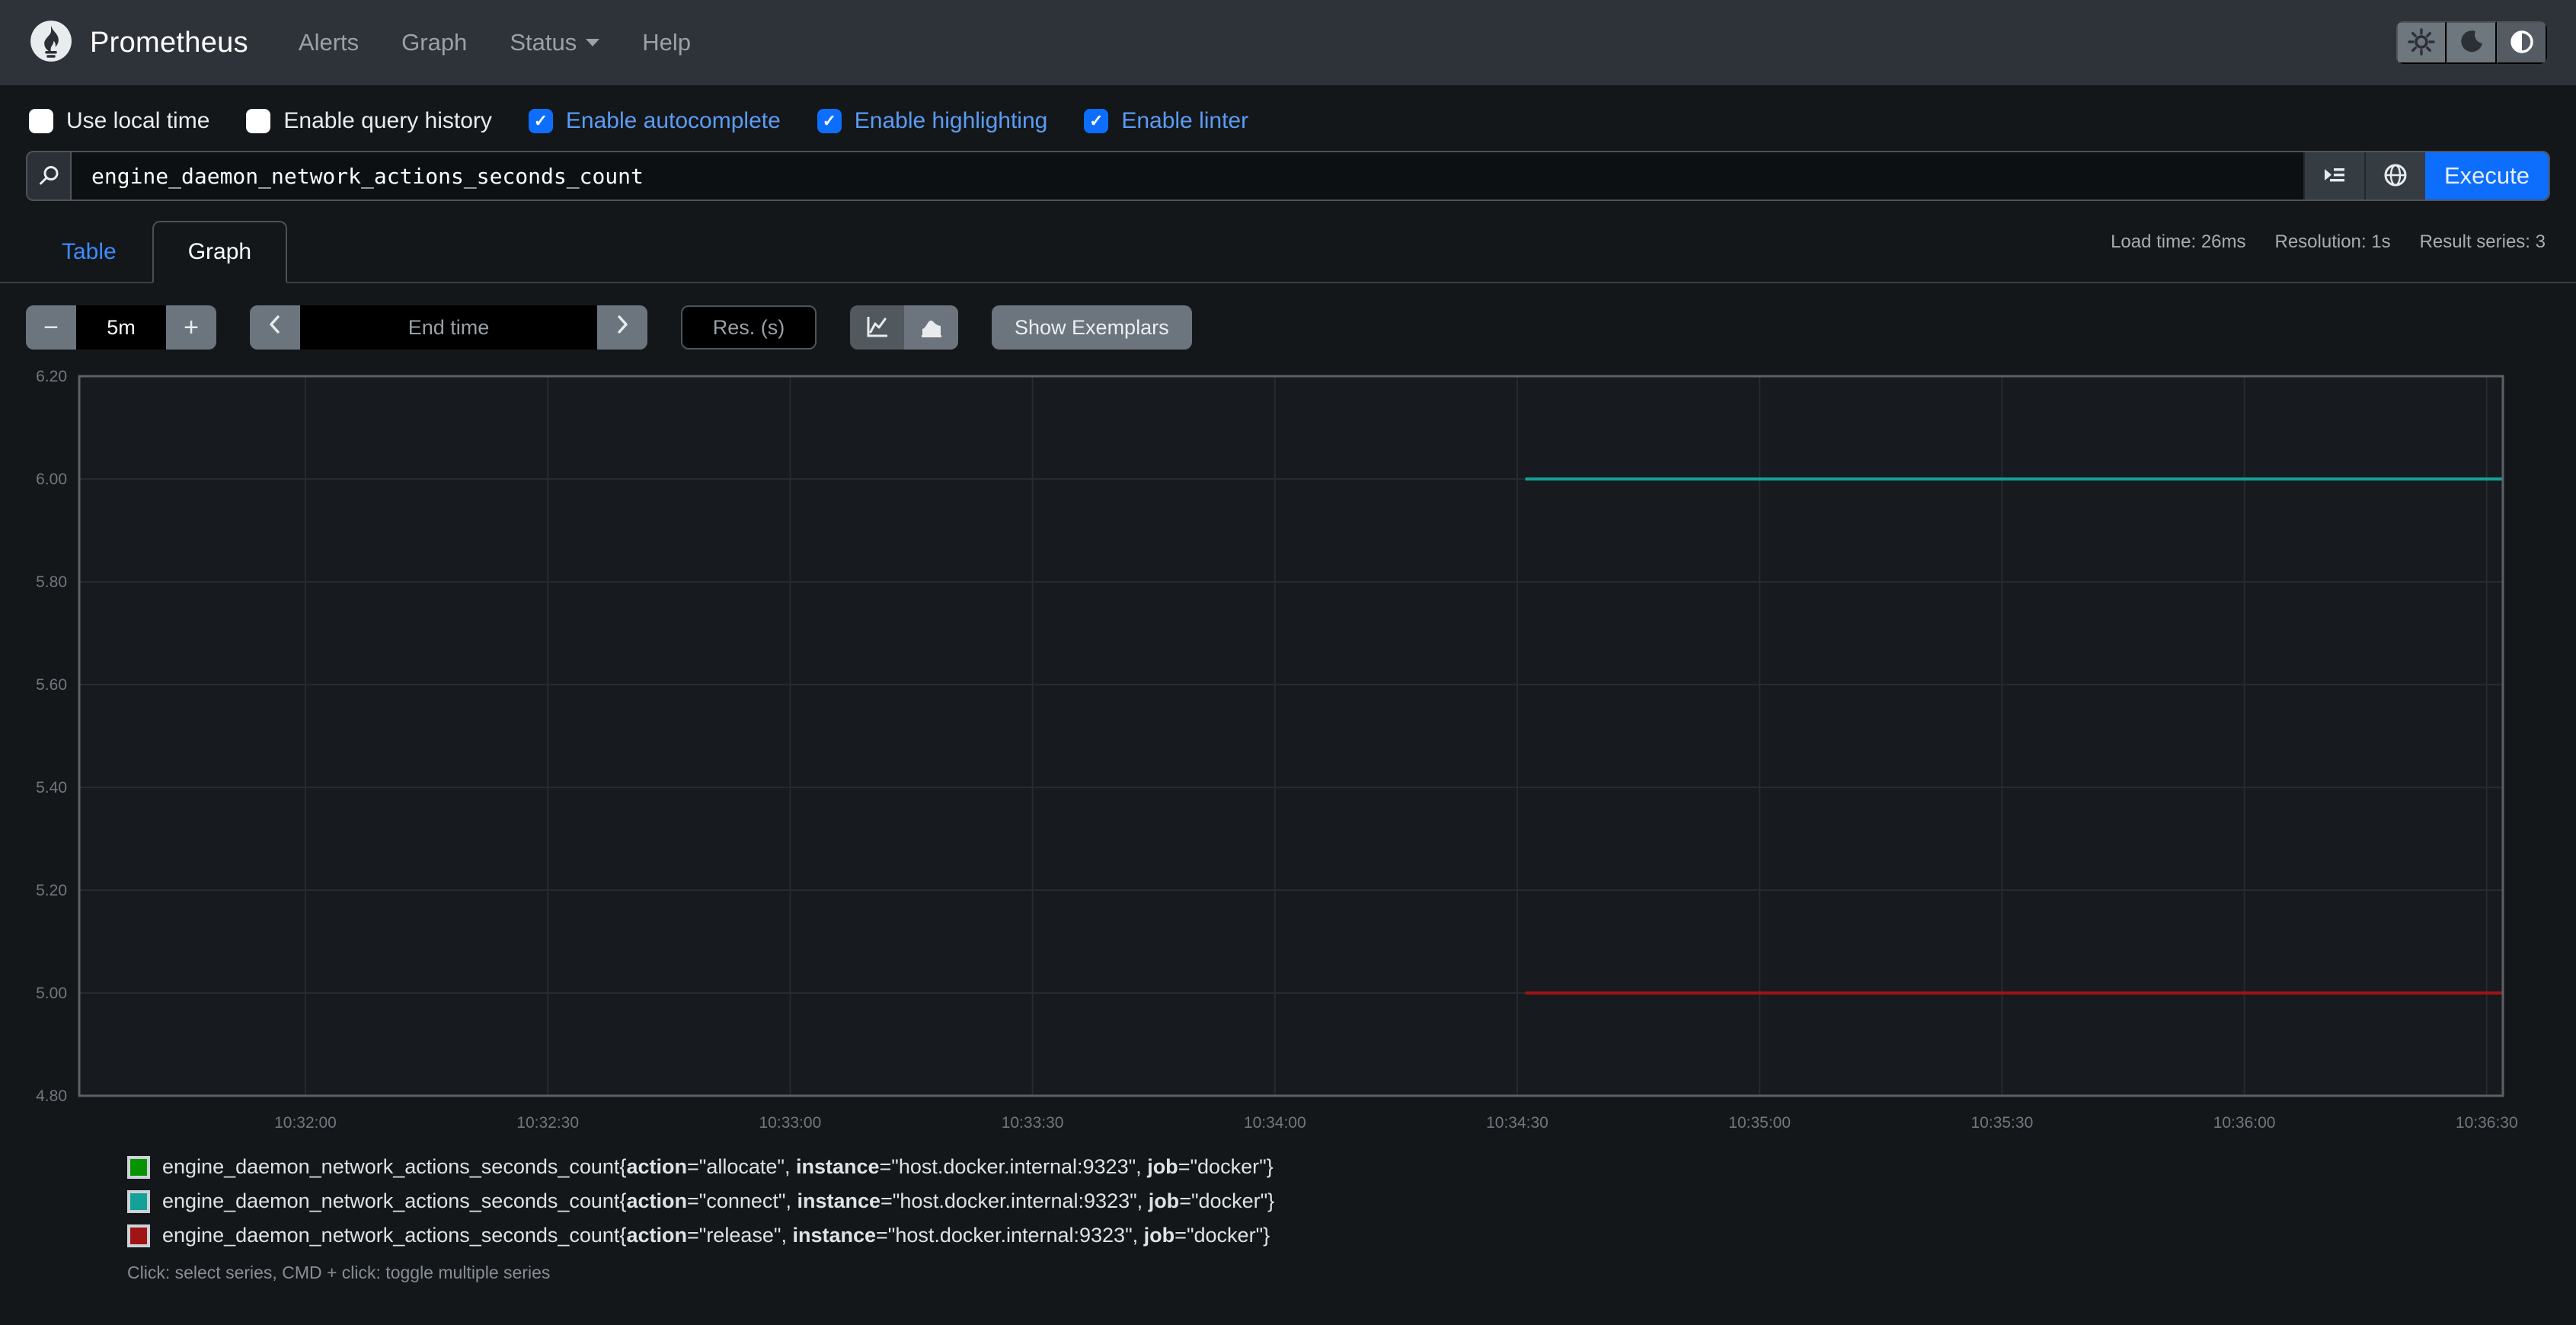 Image resolution: width=2576 pixels, height=1325 pixels. What do you see at coordinates (2002, 1121) in the screenshot?
I see `x-tick-label: 10:35:30` at bounding box center [2002, 1121].